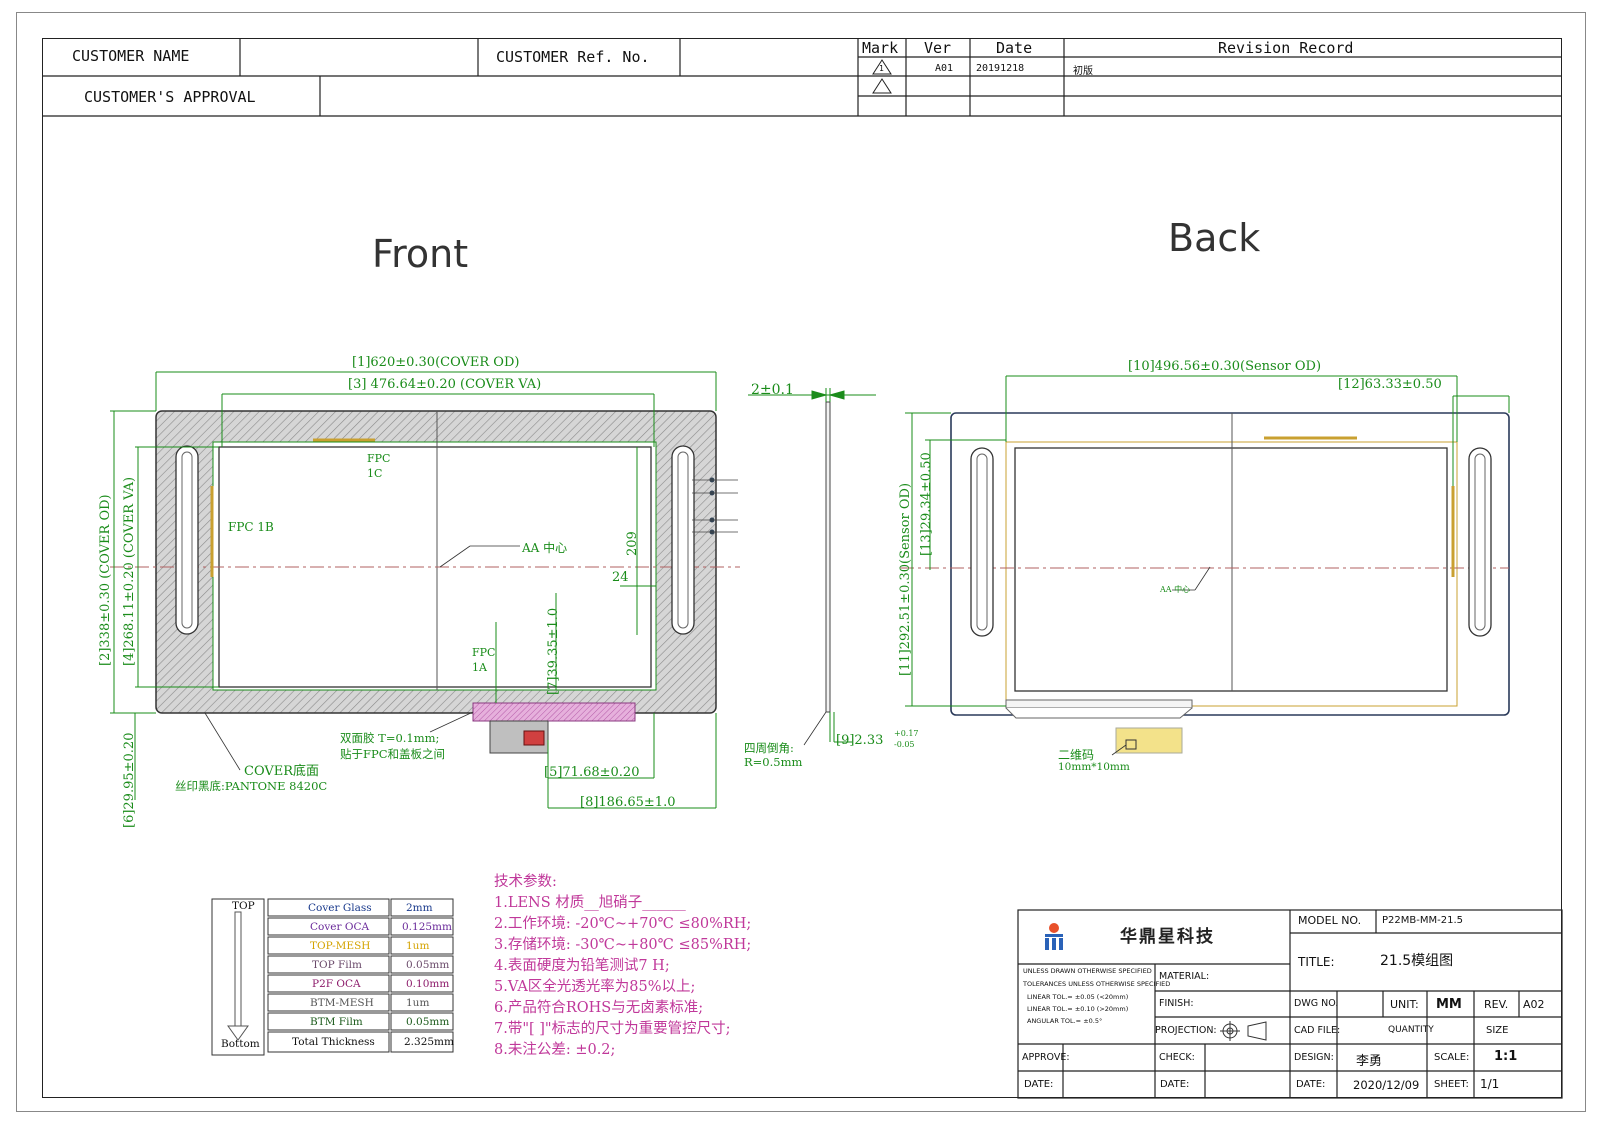  Describe the element at coordinates (1417, 961) in the screenshot. I see `title-value: 21.5模组图` at that location.